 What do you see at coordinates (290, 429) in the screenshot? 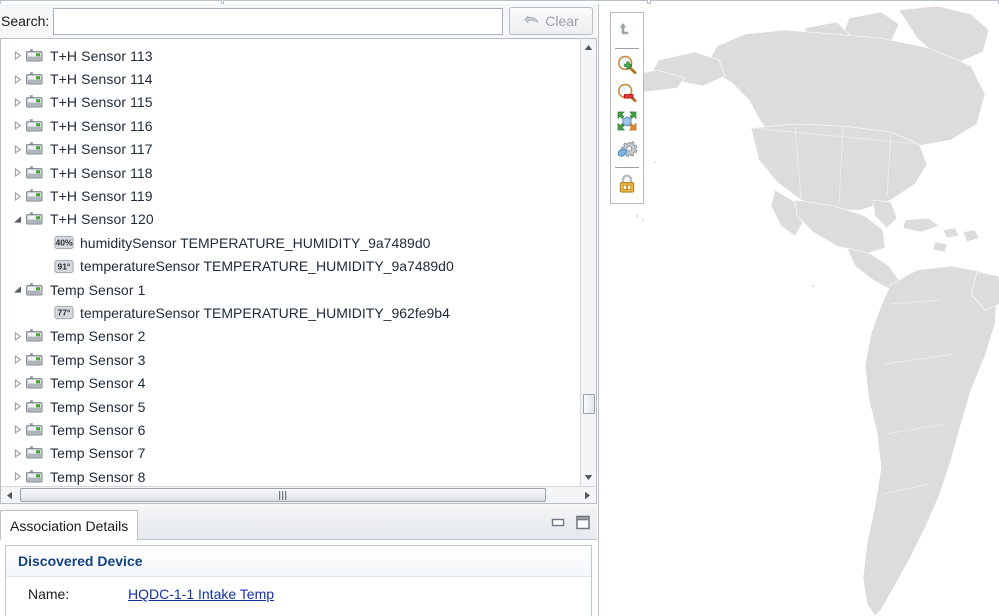
I see `tree-row: Temp Sensor 6` at bounding box center [290, 429].